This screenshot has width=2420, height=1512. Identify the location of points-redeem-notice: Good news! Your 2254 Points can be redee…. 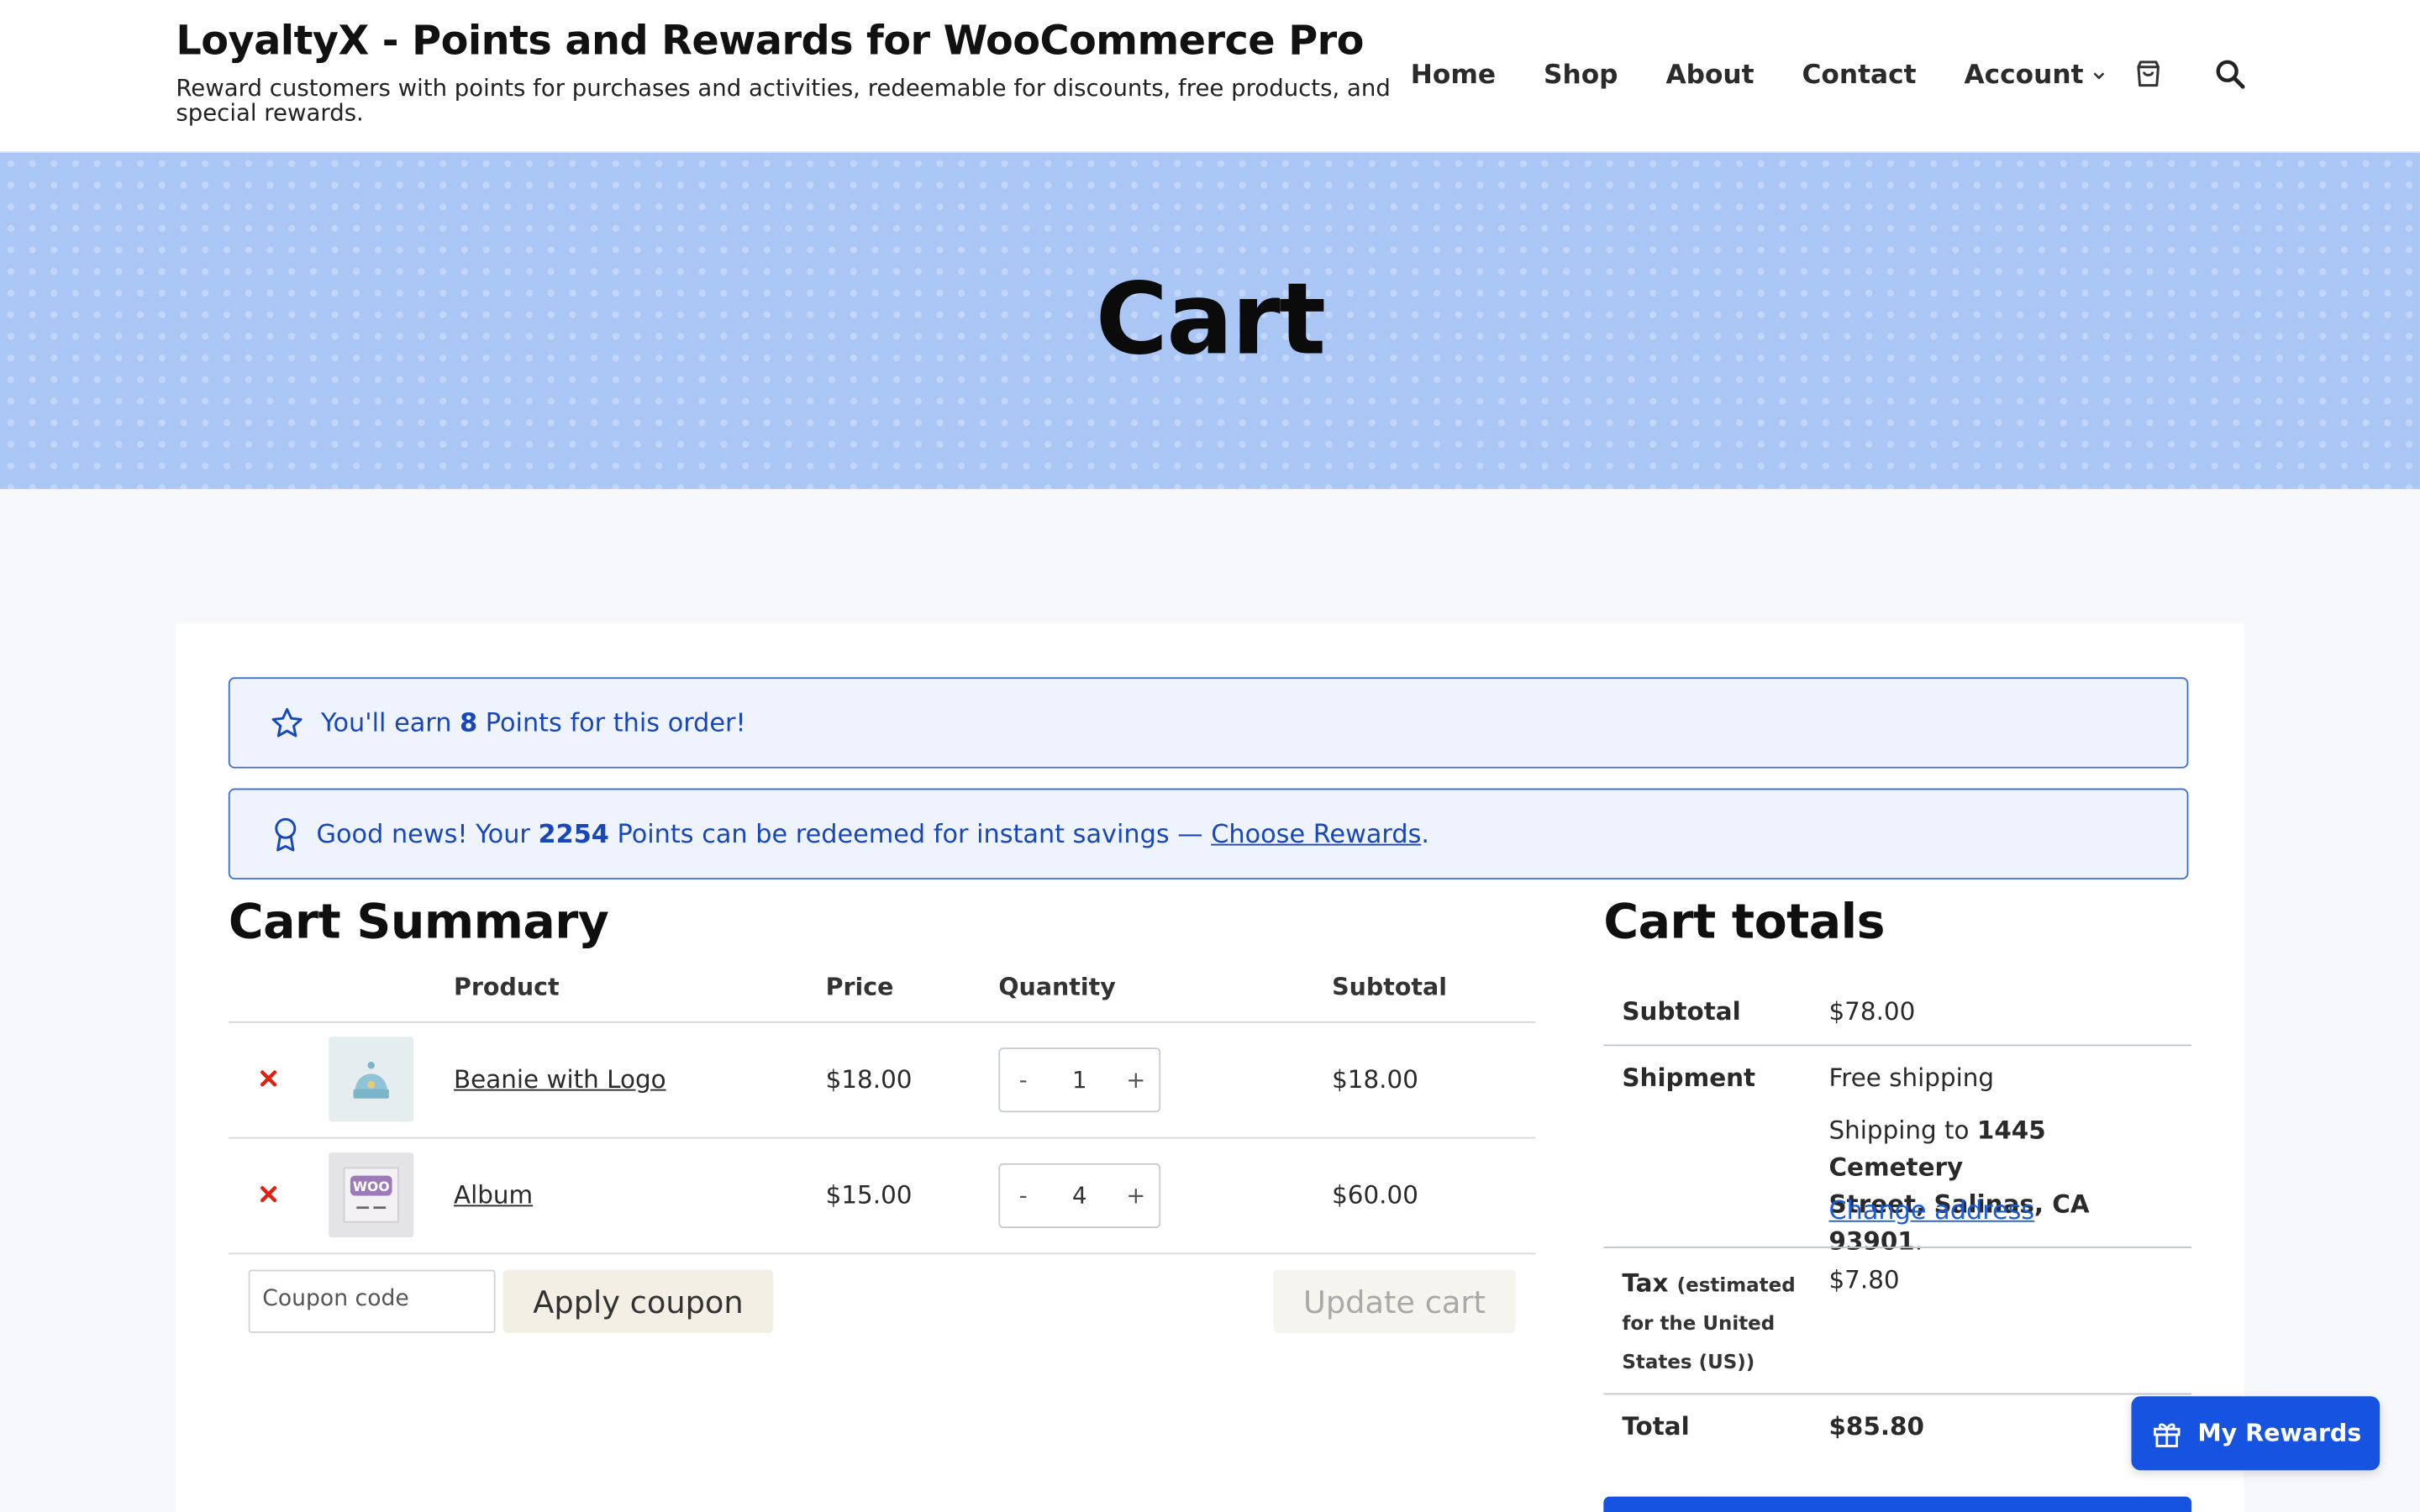
(1208, 833).